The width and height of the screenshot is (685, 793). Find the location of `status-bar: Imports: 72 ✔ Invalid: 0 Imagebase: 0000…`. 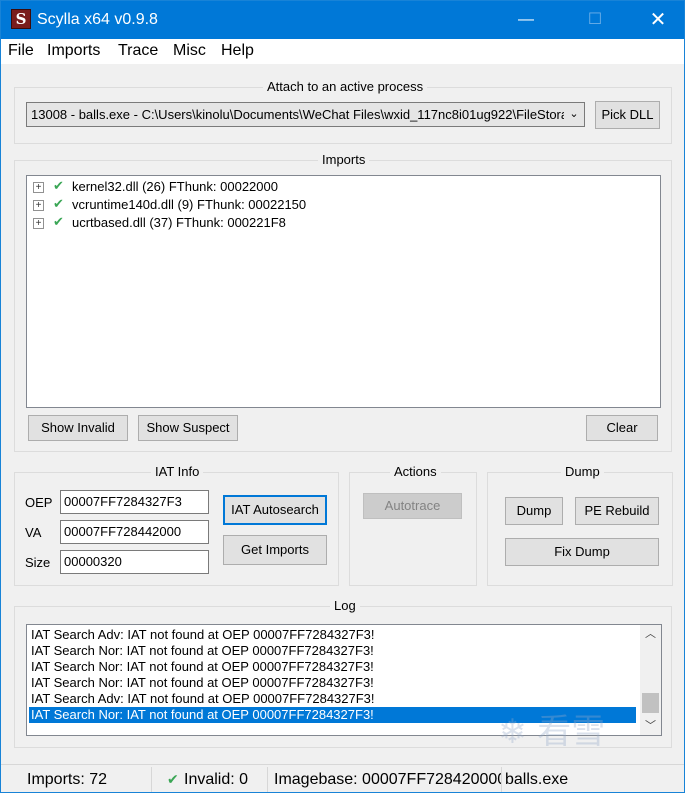

status-bar: Imports: 72 ✔ Invalid: 0 Imagebase: 0000… is located at coordinates (342, 778).